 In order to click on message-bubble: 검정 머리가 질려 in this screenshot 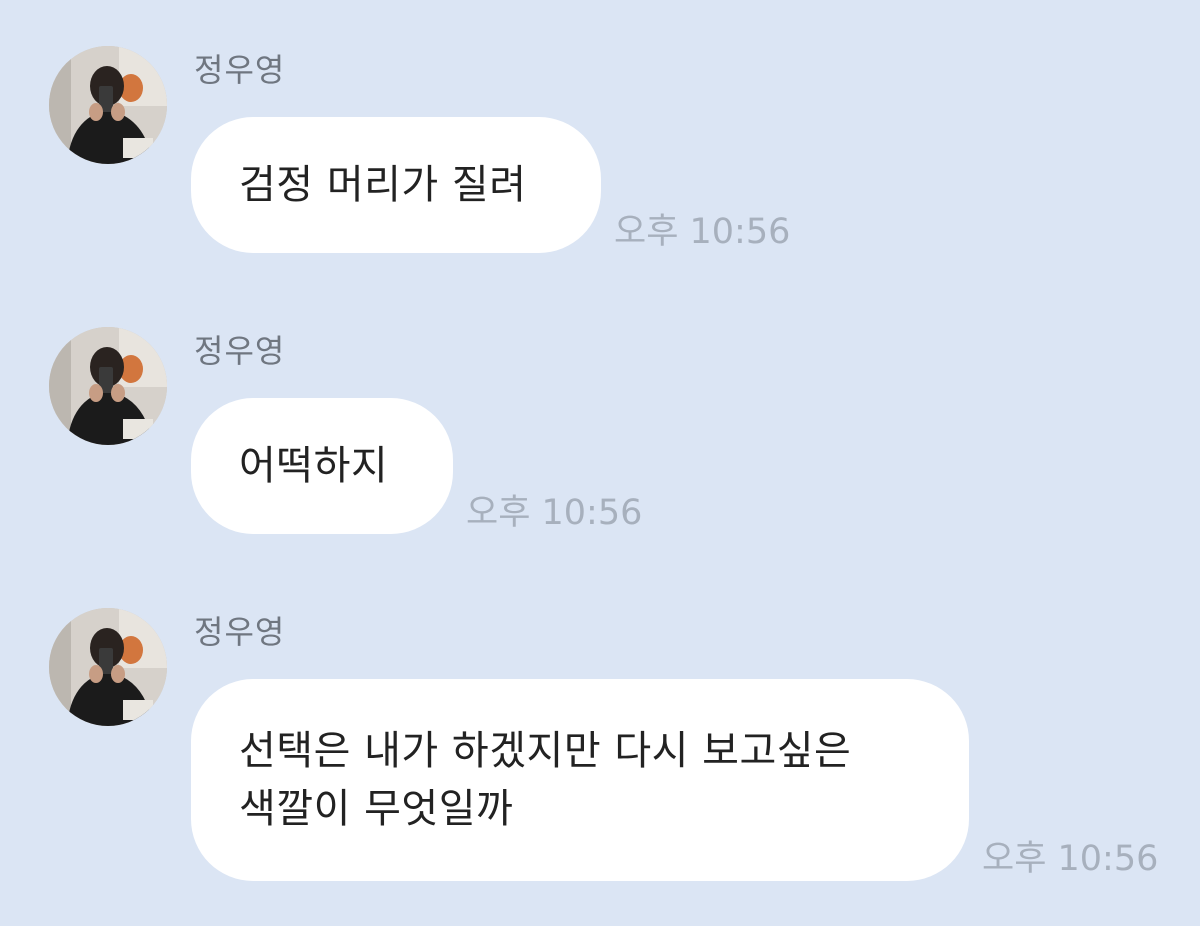, I will do `click(396, 185)`.